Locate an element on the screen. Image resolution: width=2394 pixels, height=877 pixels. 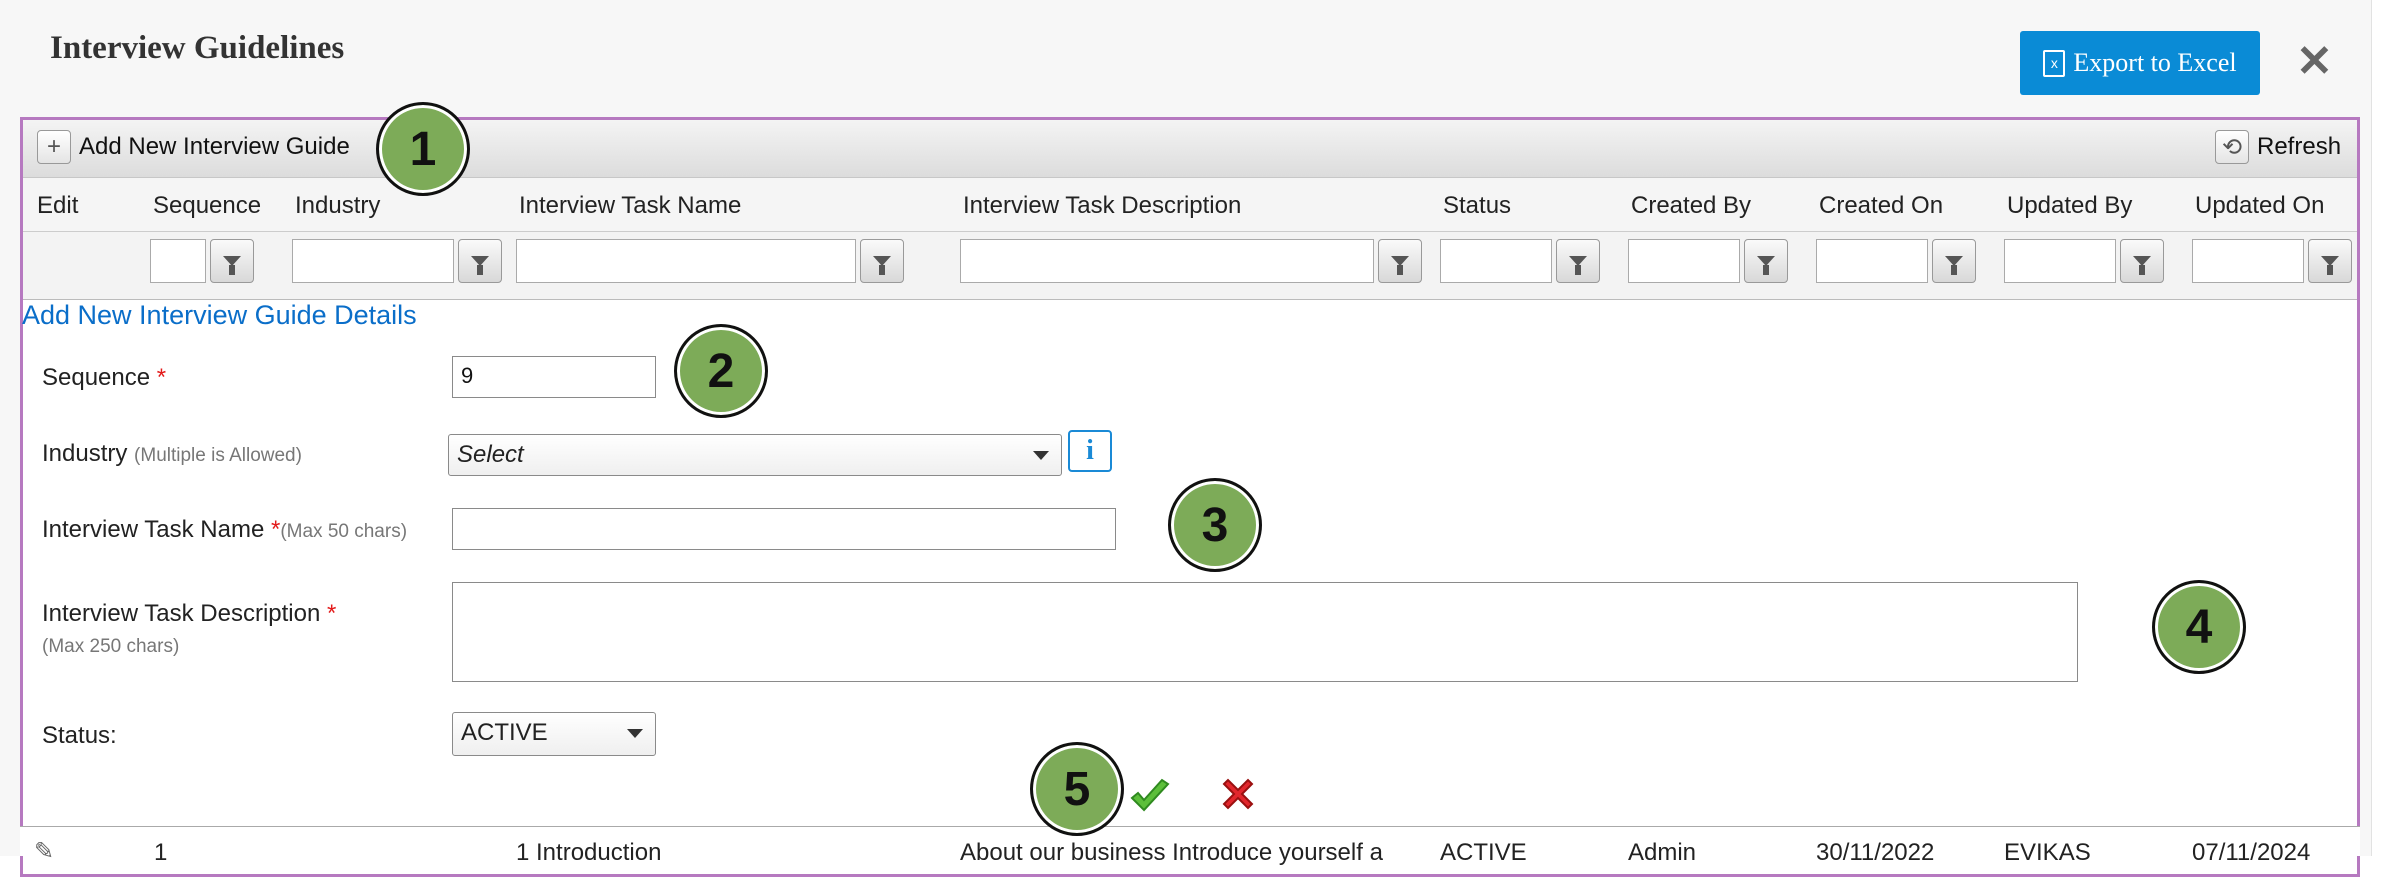
column-header-updated-on: Updated On is located at coordinates (2259, 206).